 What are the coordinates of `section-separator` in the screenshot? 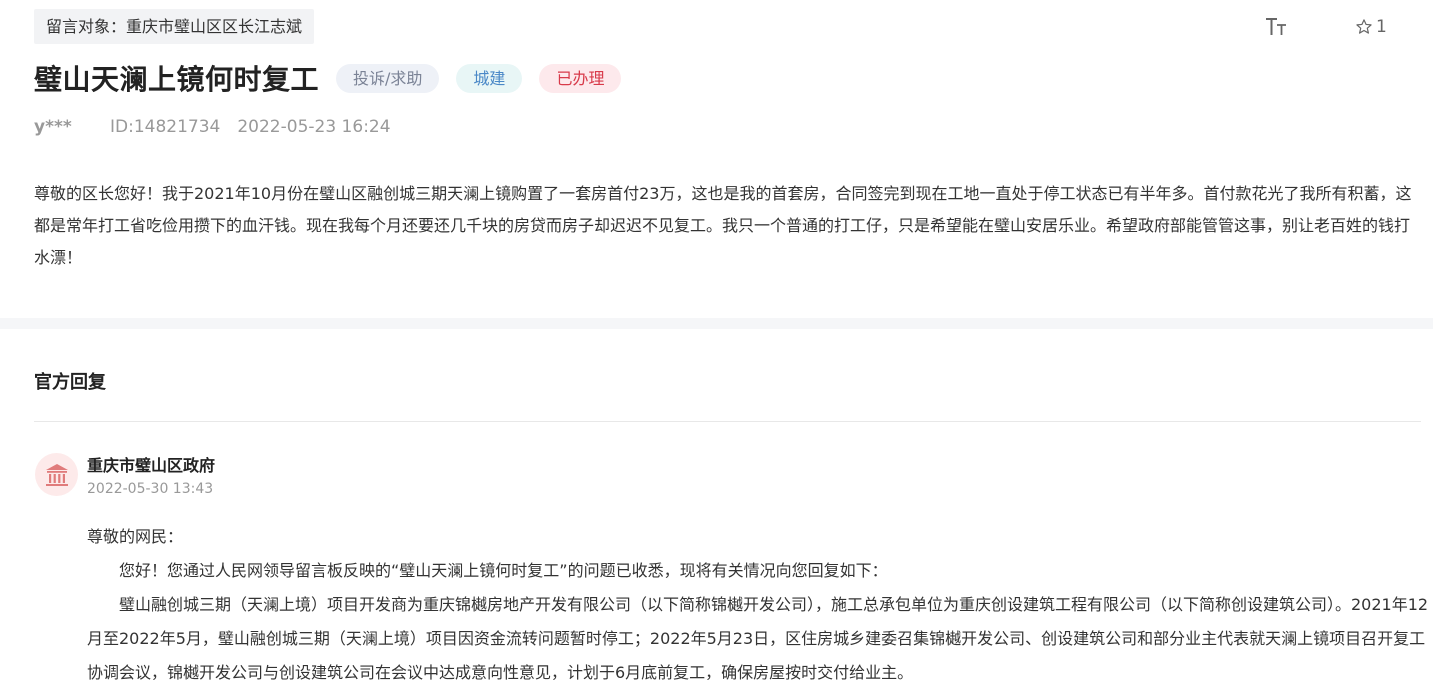 It's located at (716, 323).